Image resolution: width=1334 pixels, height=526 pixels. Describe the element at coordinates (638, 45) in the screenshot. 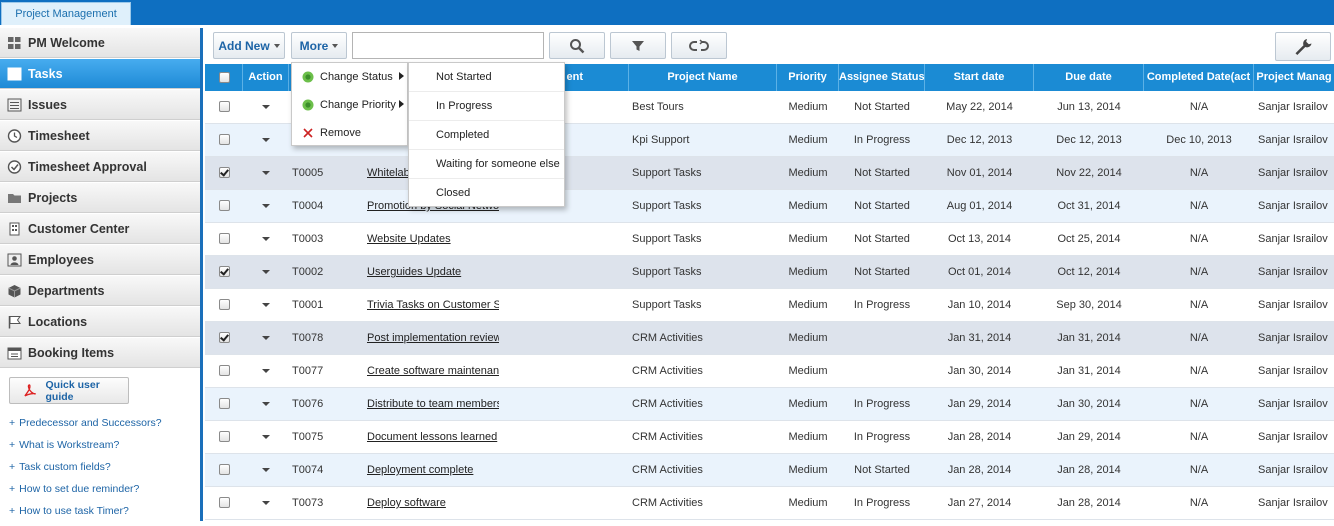

I see `filter-button` at that location.